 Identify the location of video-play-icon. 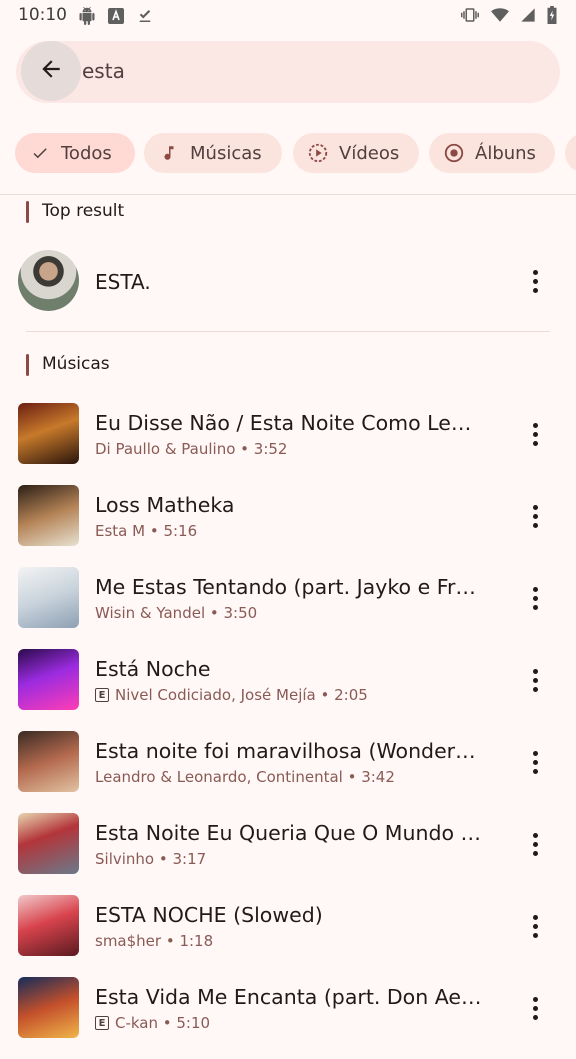
(318, 153).